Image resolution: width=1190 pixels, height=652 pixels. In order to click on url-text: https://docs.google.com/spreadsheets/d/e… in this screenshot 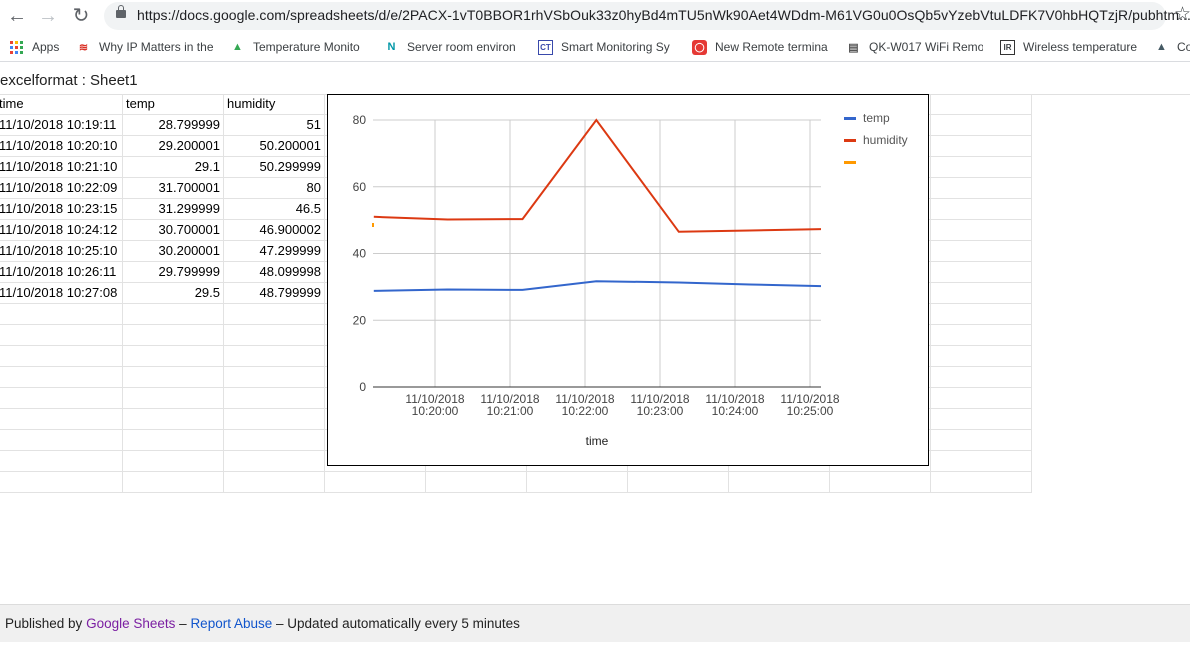, I will do `click(663, 15)`.